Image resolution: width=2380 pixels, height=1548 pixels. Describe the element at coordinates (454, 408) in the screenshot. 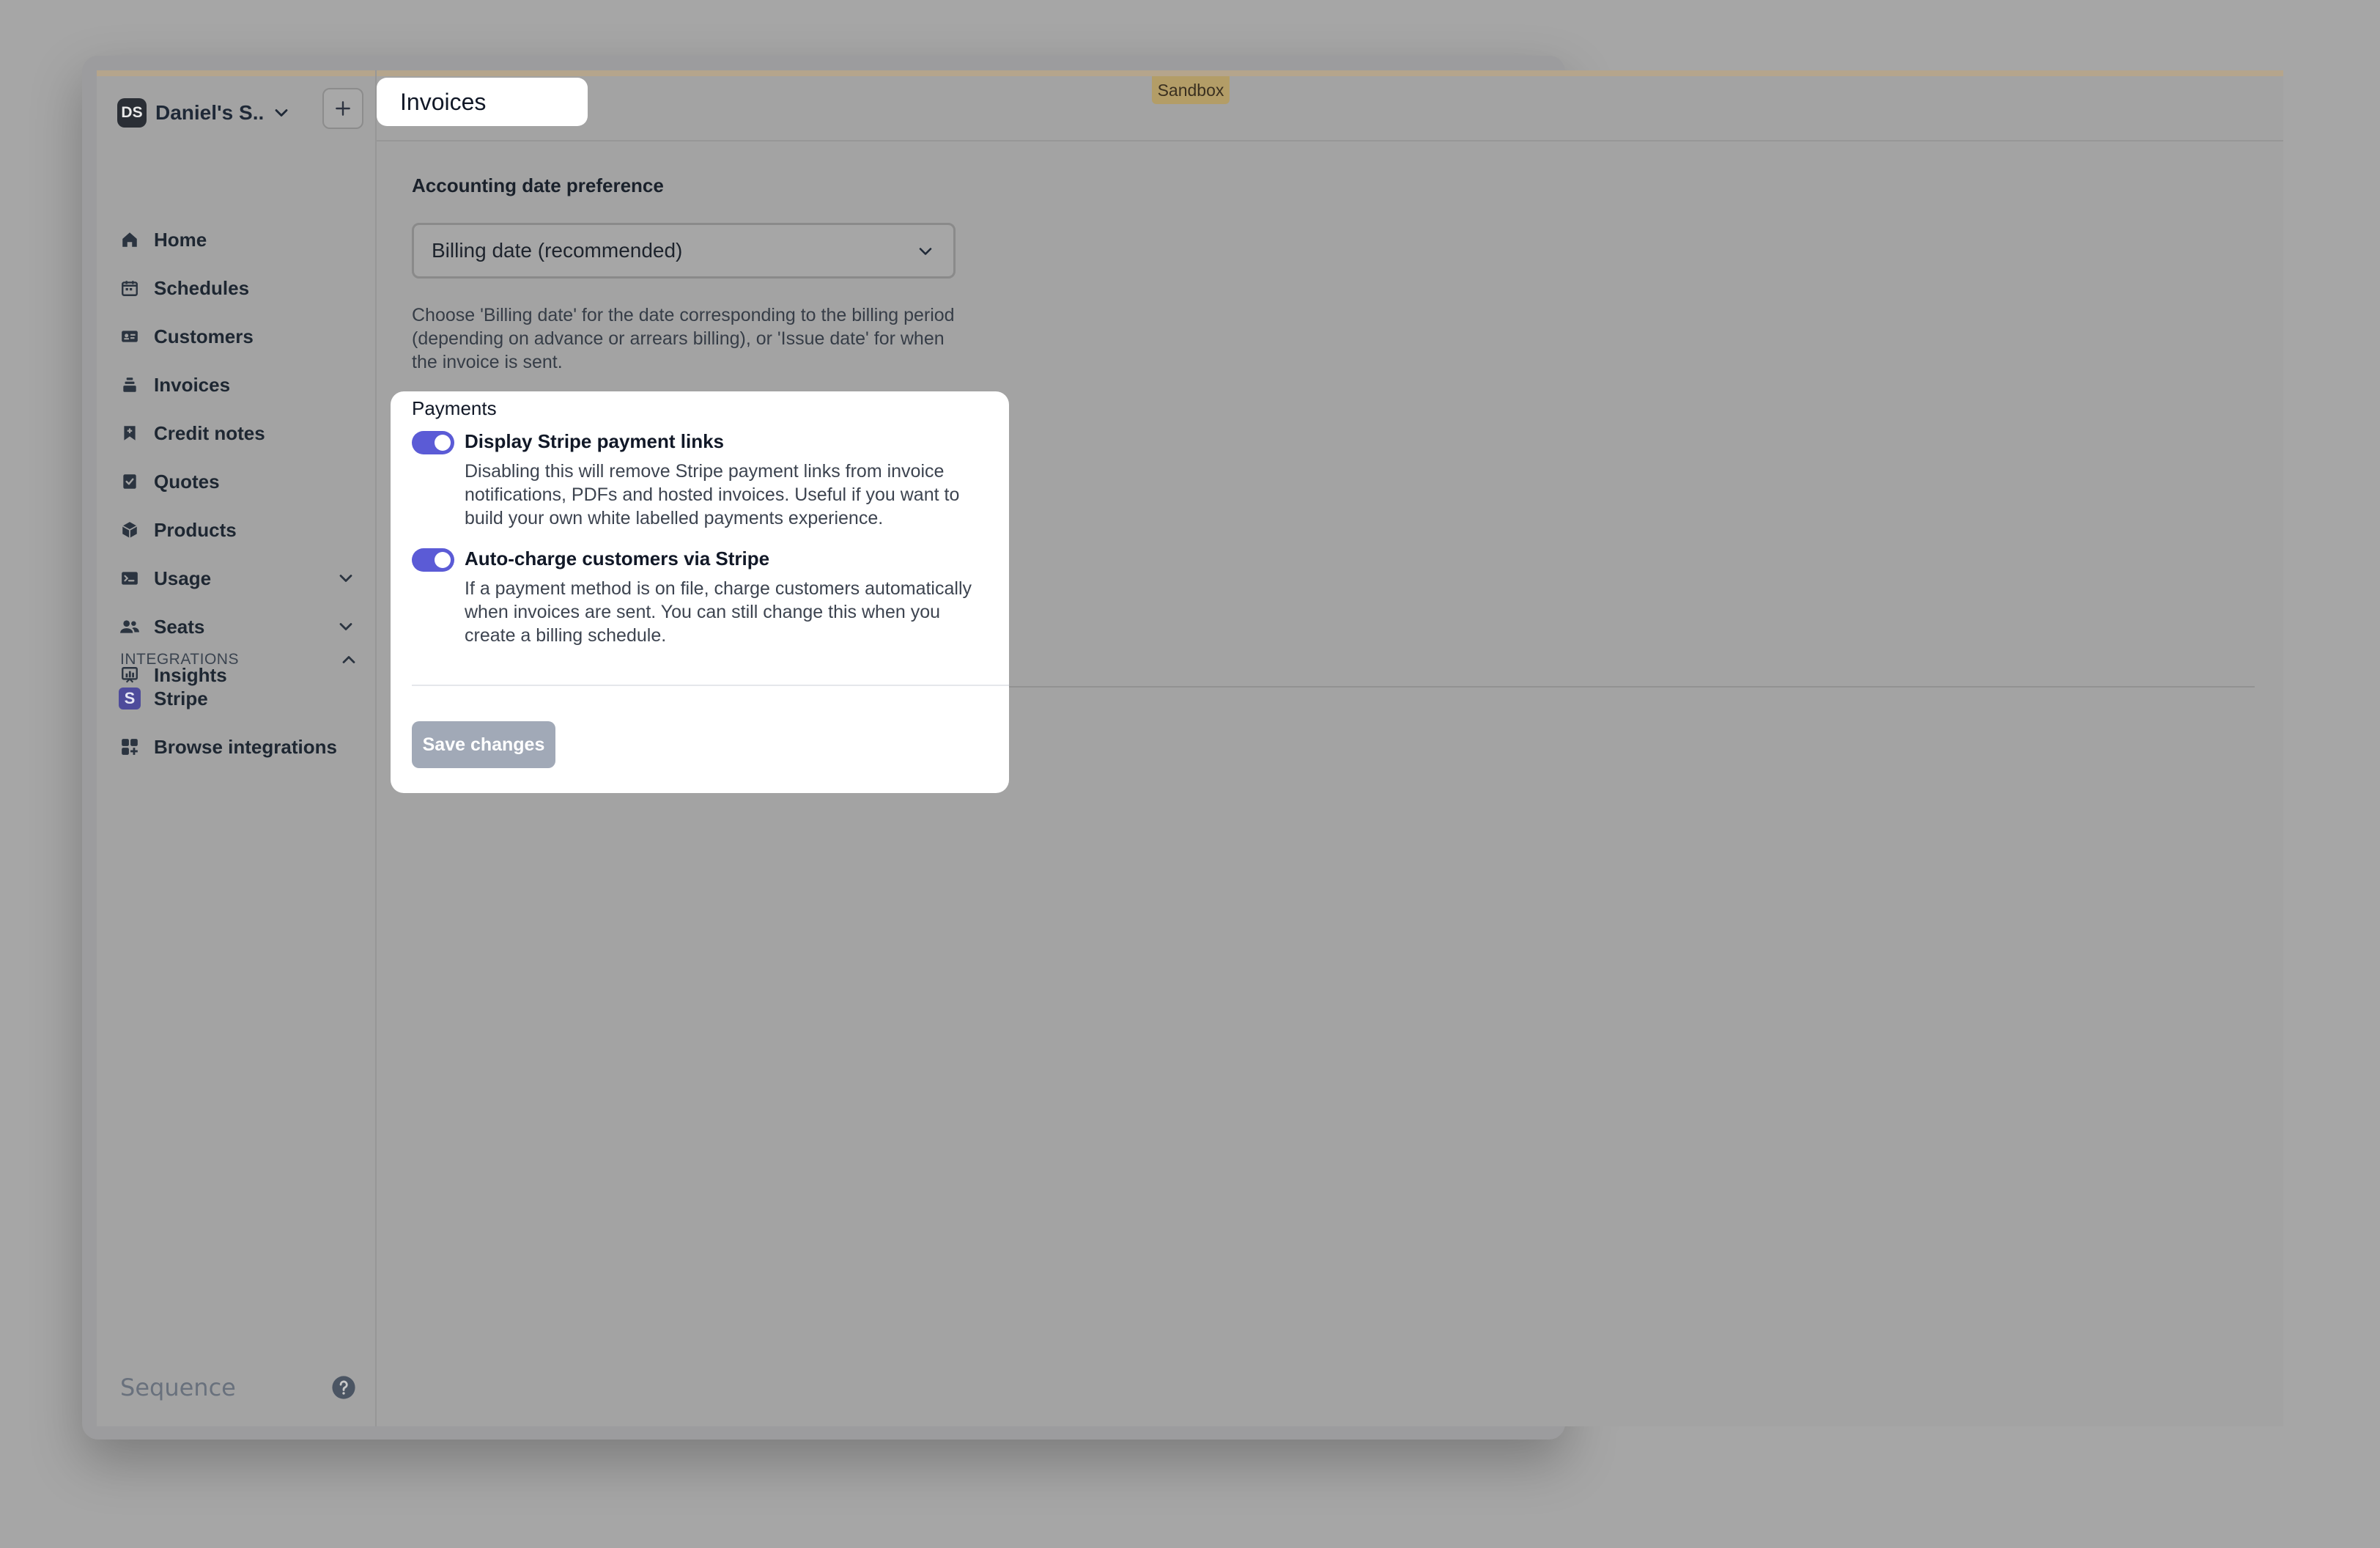

I see `payments-heading: Payments` at that location.